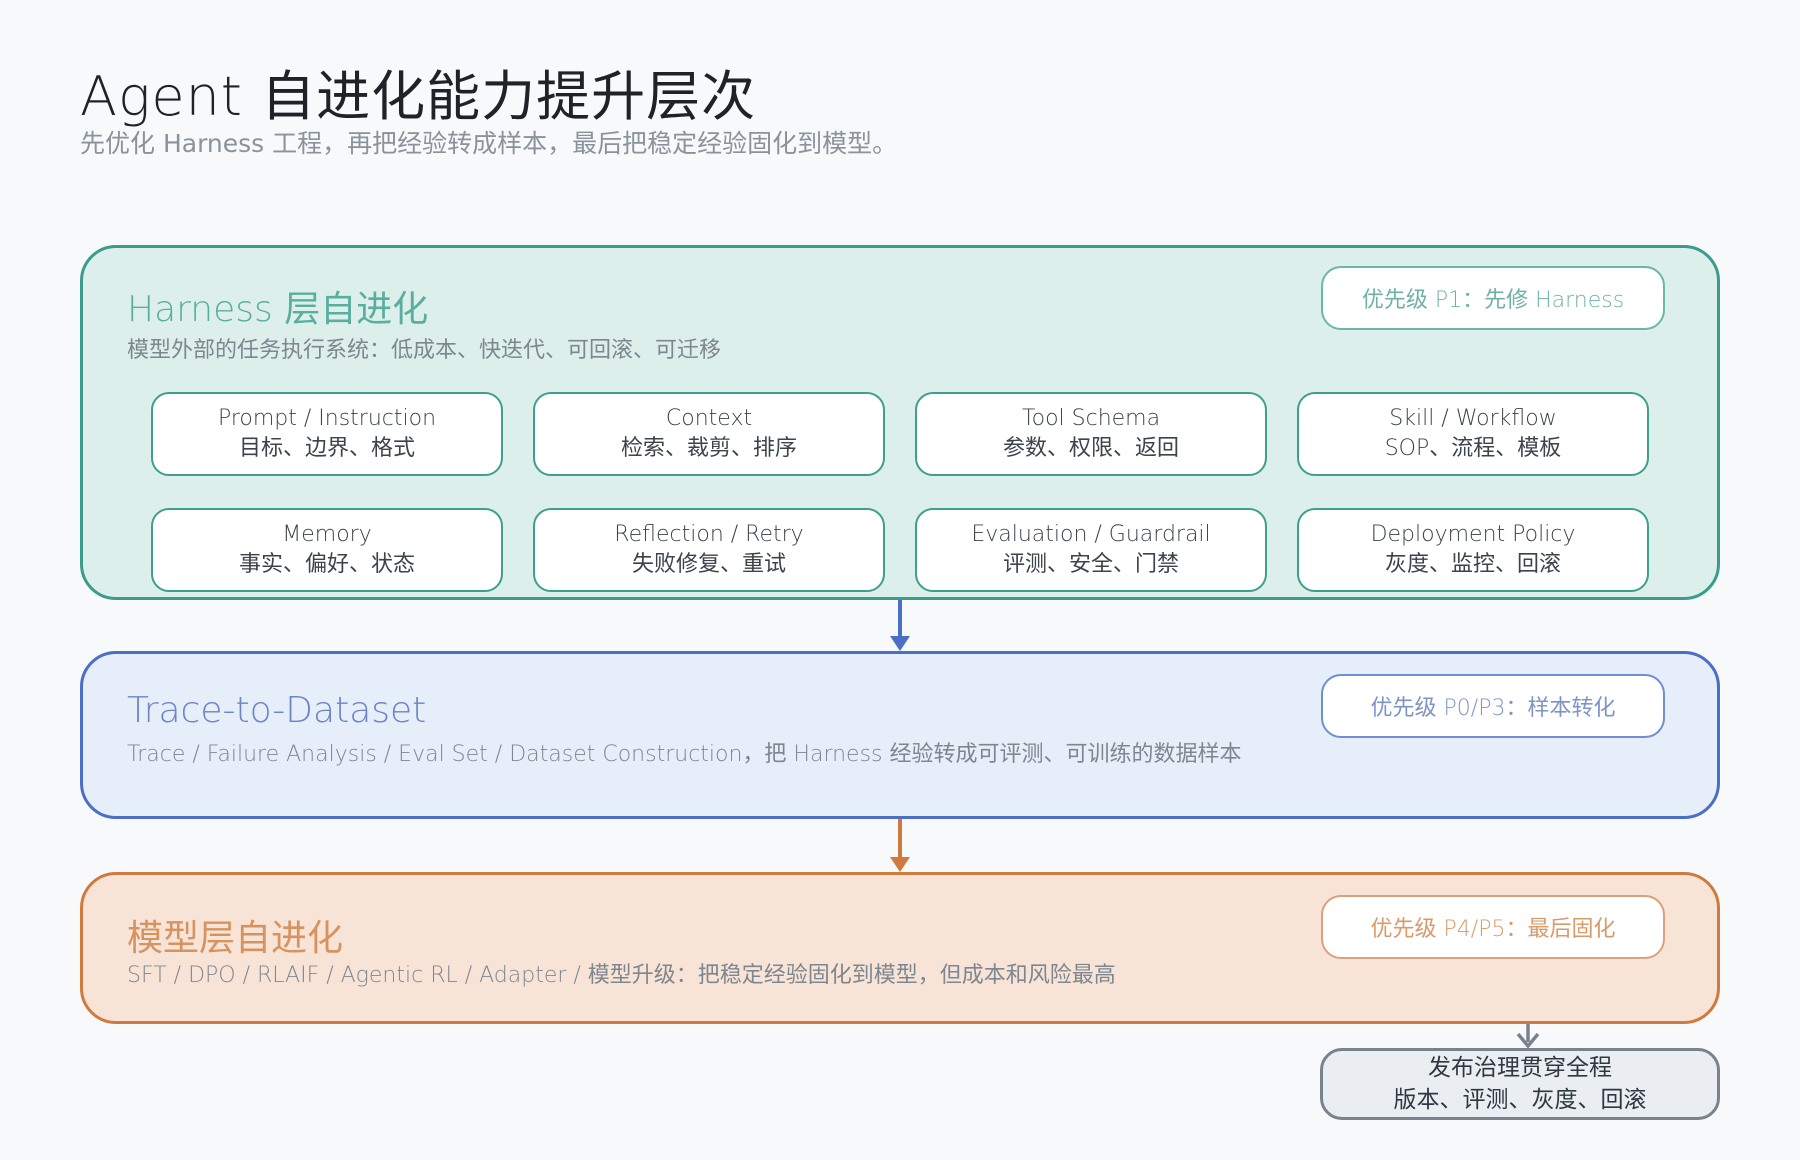 The image size is (1800, 1160). I want to click on module-detail: 目标、边界、格式, so click(326, 448).